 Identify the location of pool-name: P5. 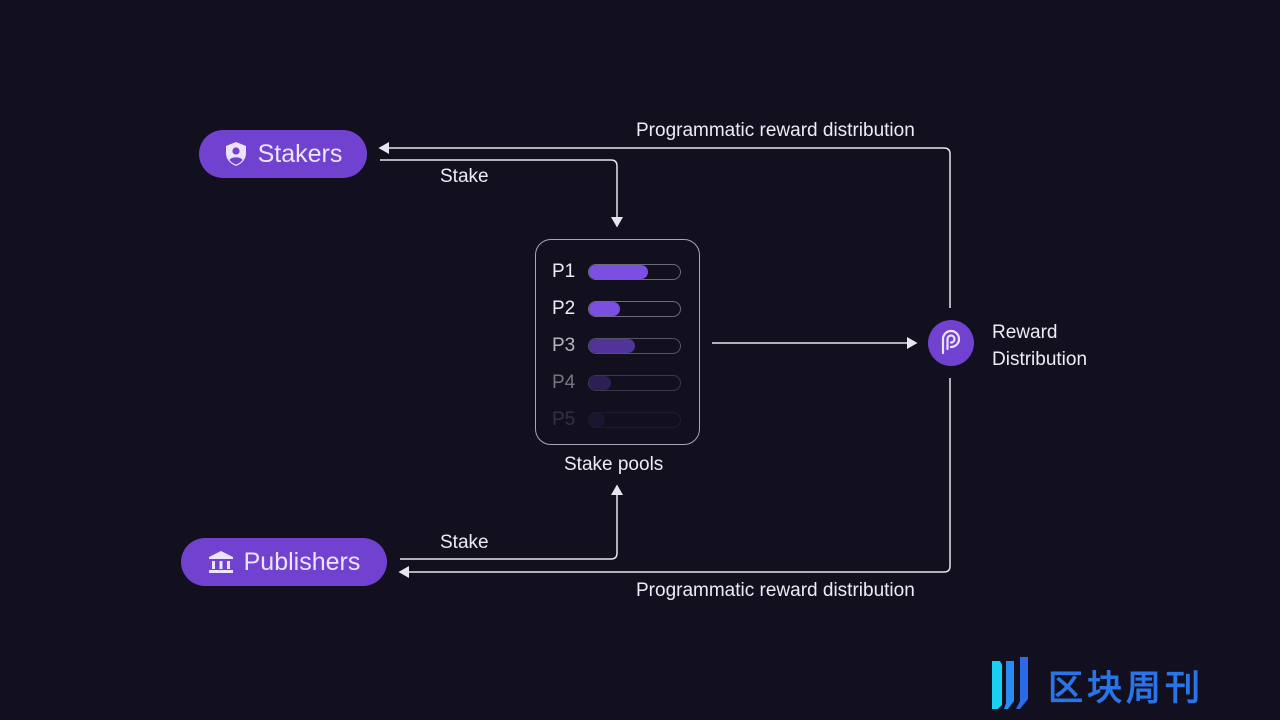
(564, 419).